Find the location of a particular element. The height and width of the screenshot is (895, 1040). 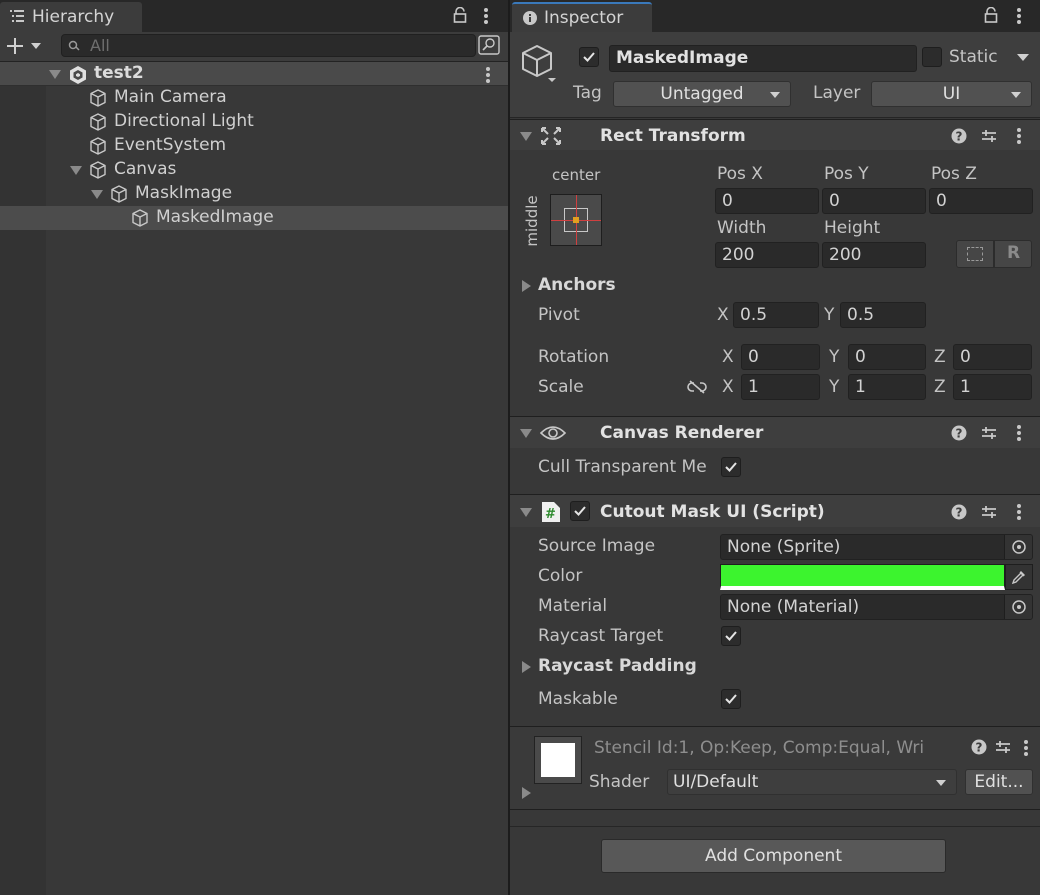

scale-x-axis: X is located at coordinates (728, 387).